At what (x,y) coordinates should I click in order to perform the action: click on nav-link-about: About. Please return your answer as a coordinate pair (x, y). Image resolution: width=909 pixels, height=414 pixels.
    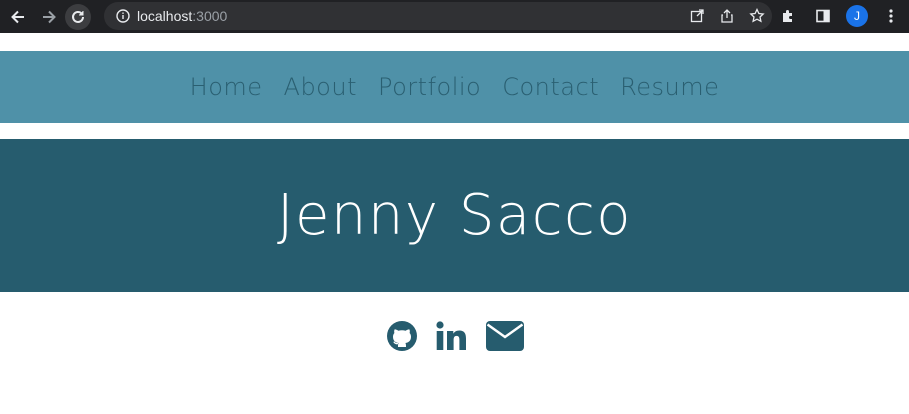
    Looking at the image, I should click on (320, 87).